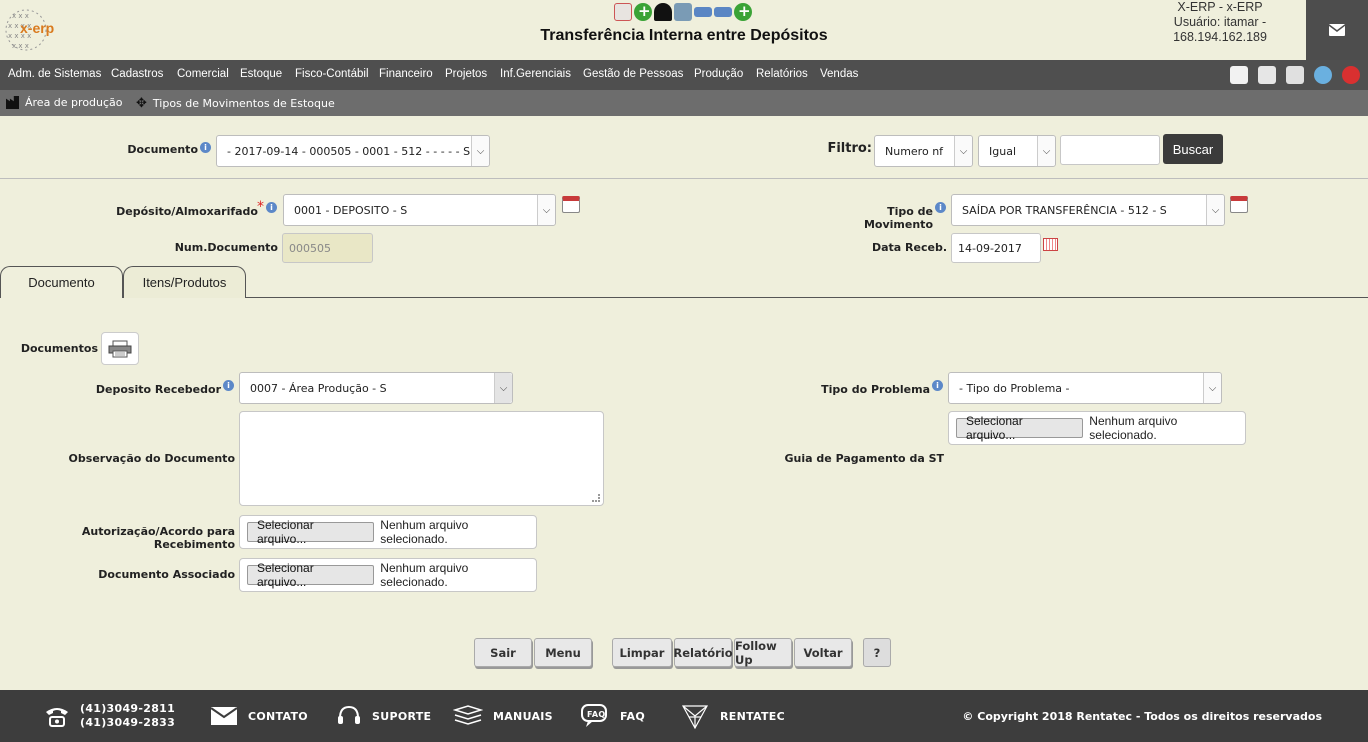  I want to click on move-icon: ✥, so click(141, 103).